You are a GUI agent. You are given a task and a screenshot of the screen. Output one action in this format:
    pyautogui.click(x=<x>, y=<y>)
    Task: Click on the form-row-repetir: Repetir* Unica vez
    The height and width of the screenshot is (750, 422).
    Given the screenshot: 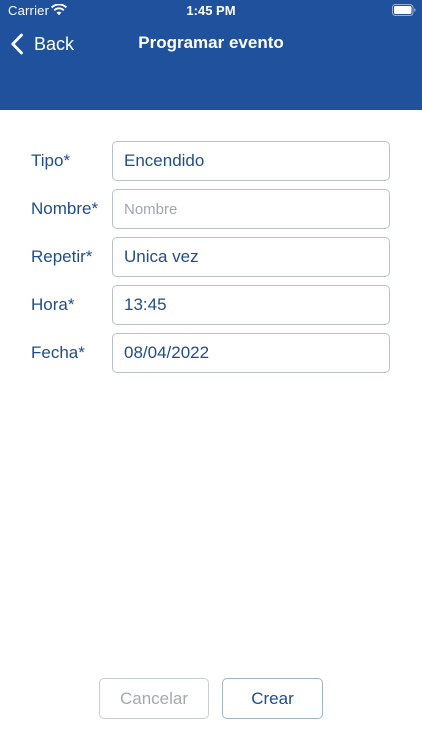 What is the action you would take?
    pyautogui.click(x=211, y=258)
    